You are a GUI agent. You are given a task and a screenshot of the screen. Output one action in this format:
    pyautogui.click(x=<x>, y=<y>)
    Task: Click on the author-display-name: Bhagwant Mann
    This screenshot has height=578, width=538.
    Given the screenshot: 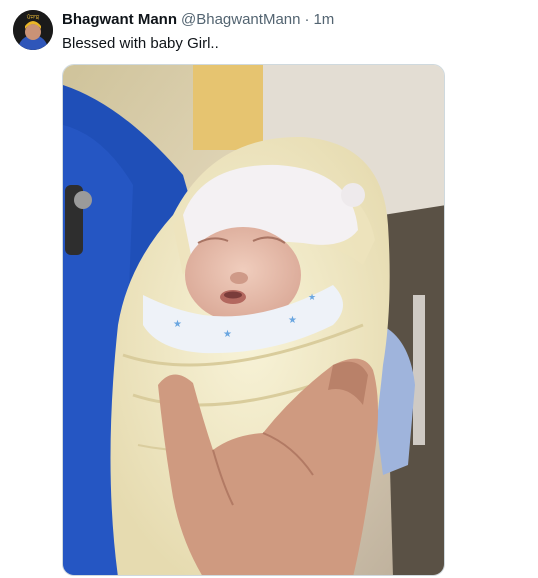 What is the action you would take?
    pyautogui.click(x=119, y=19)
    